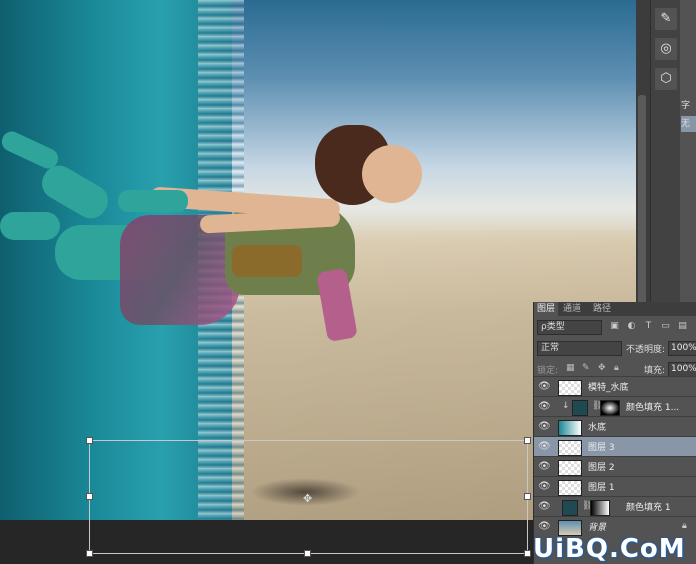 This screenshot has height=564, width=696. What do you see at coordinates (631, 326) in the screenshot?
I see `filter-adjustment-icon: ◐` at bounding box center [631, 326].